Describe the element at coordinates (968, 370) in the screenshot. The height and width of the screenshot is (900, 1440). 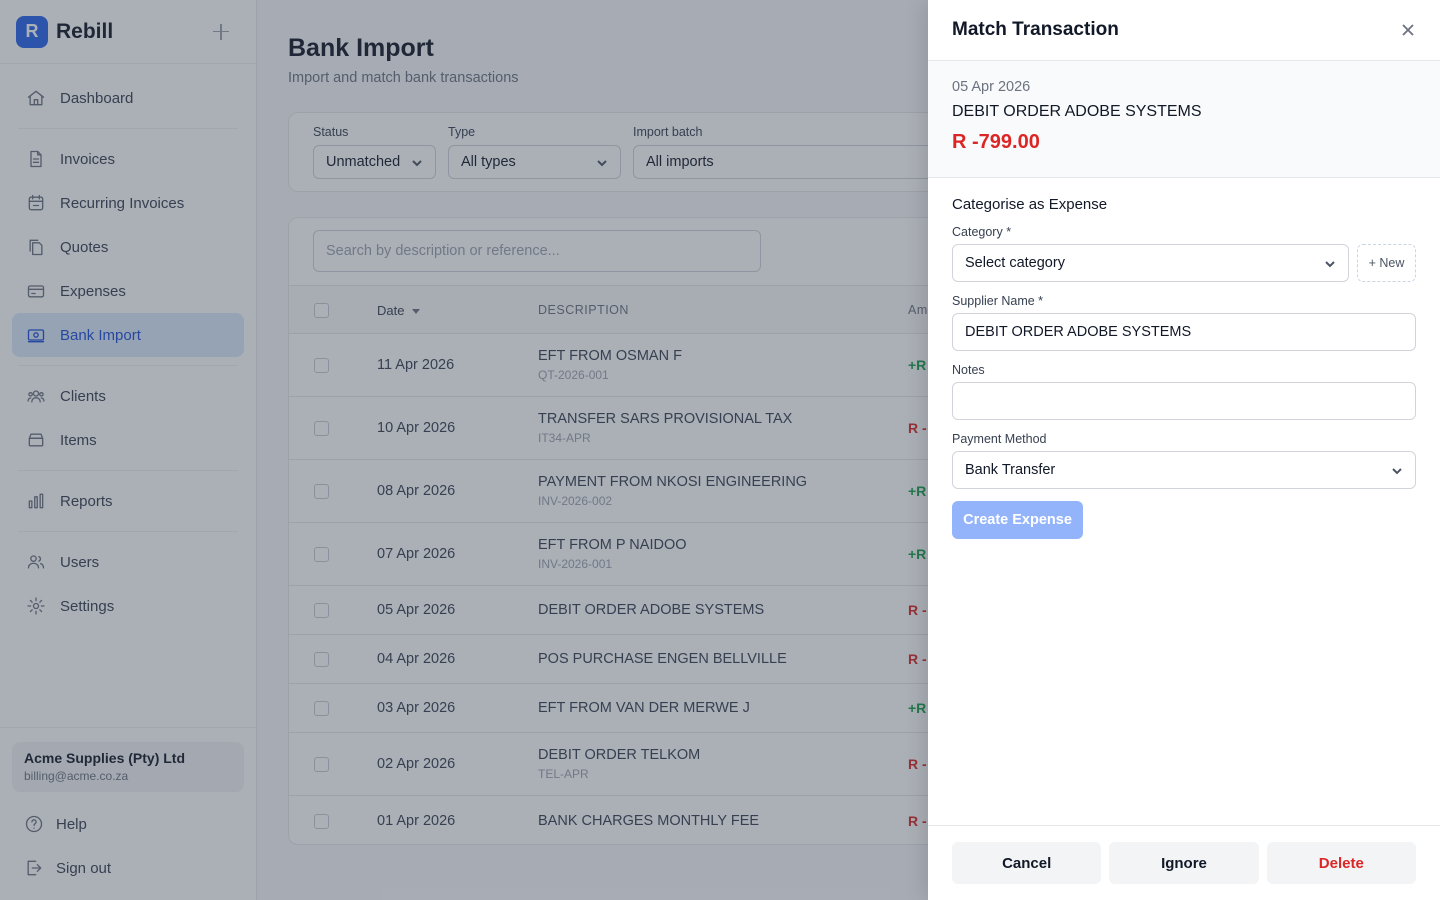
I see `notes-label: Notes` at that location.